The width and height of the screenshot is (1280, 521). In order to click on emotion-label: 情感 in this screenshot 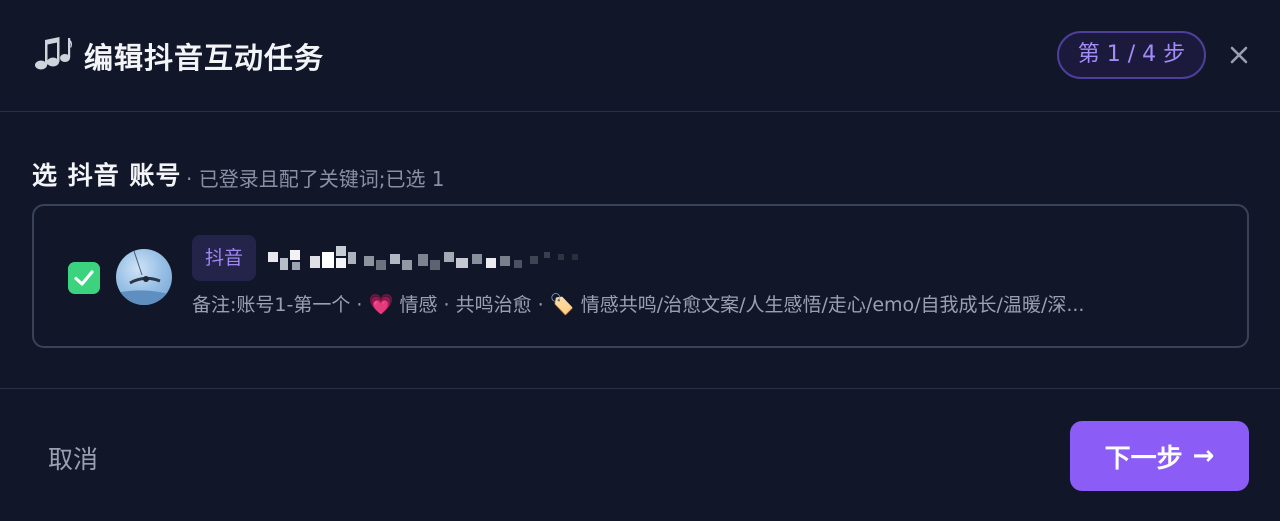, I will do `click(418, 305)`.